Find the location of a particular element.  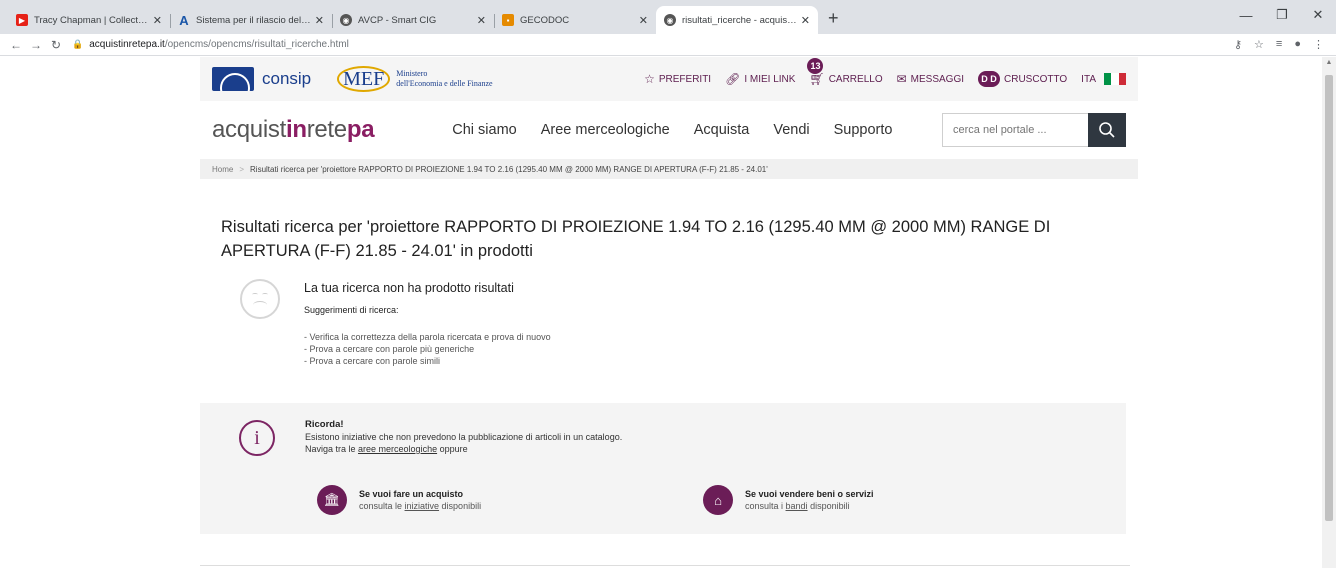

bank-icon: 🏛︎ is located at coordinates (332, 500).